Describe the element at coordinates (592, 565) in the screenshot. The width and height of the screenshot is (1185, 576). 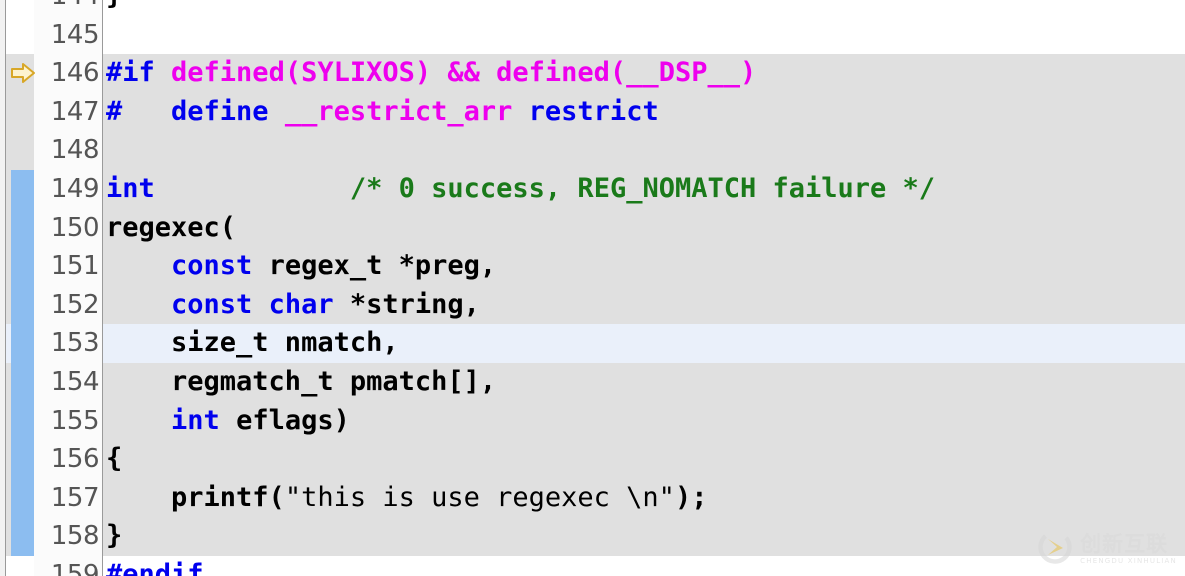
I see `code-line: 159 #endif` at that location.